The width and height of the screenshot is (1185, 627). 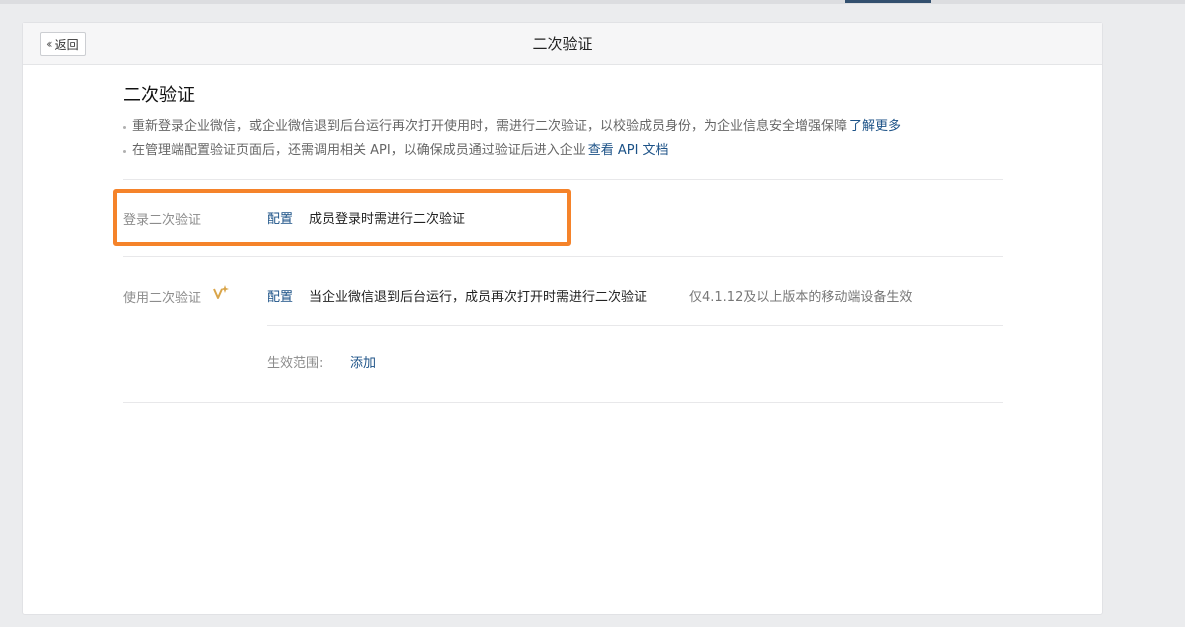 What do you see at coordinates (628, 151) in the screenshot?
I see `api-docs-link: 查看 API 文档` at bounding box center [628, 151].